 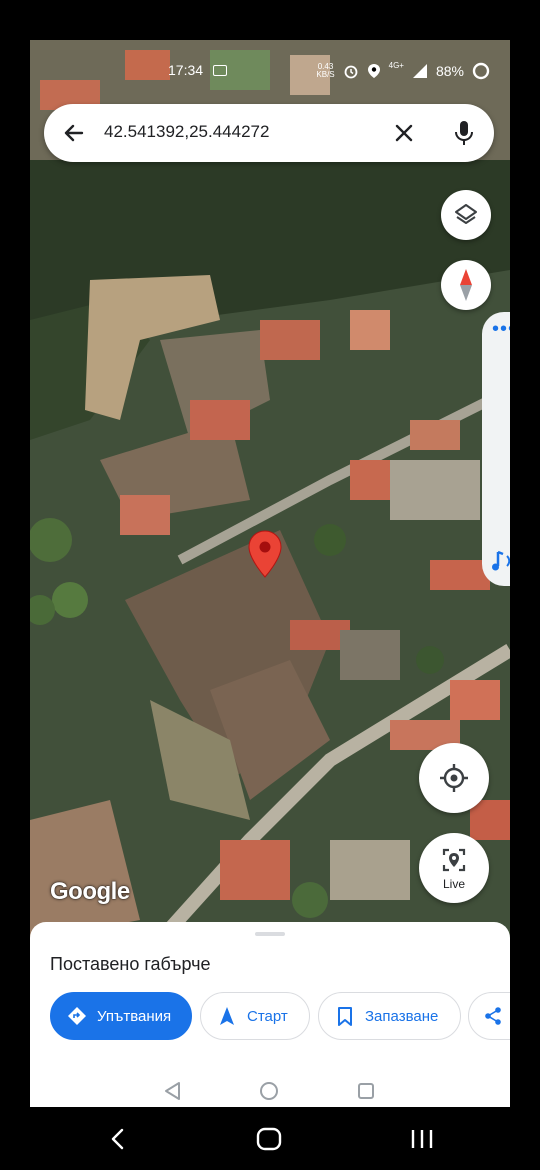 I want to click on alarm-icon, so click(x=351, y=72).